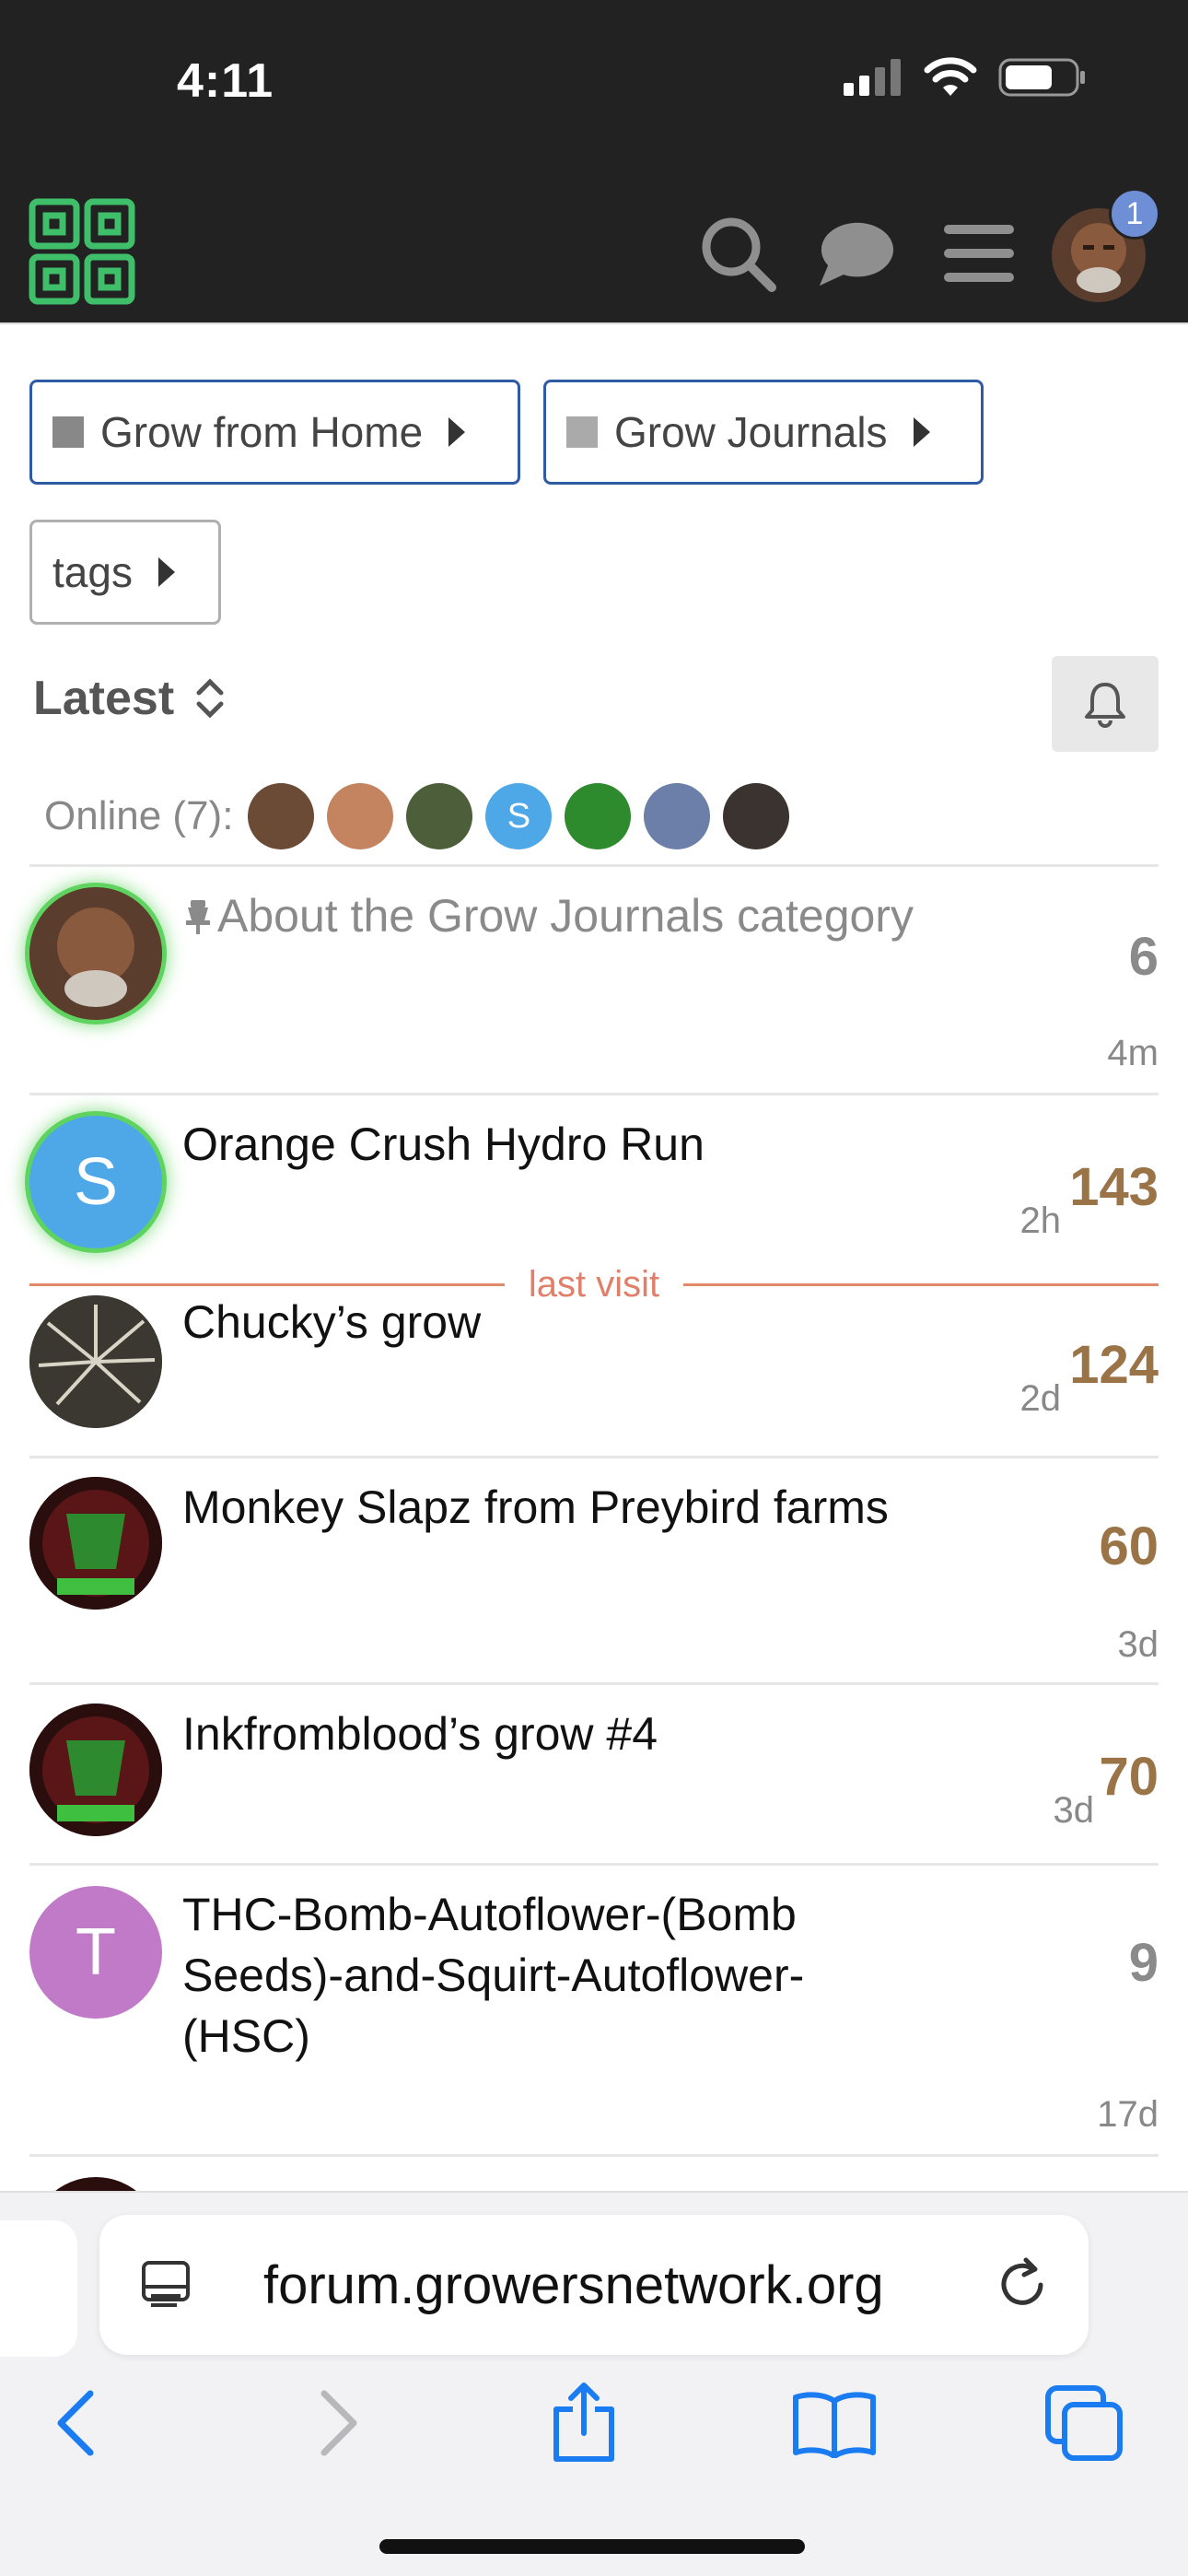  Describe the element at coordinates (550, 1144) in the screenshot. I see `topic-title: Orange Crush Hydro Run` at that location.